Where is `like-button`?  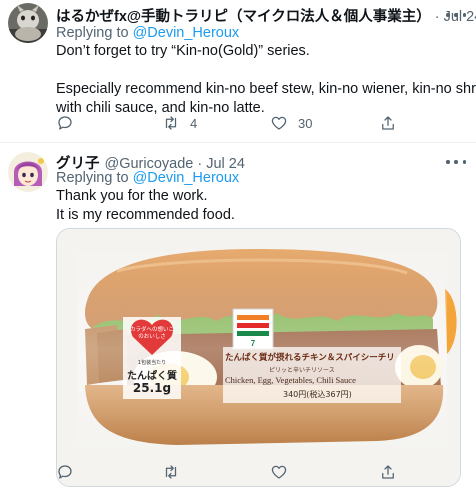
like-button is located at coordinates (284, 472).